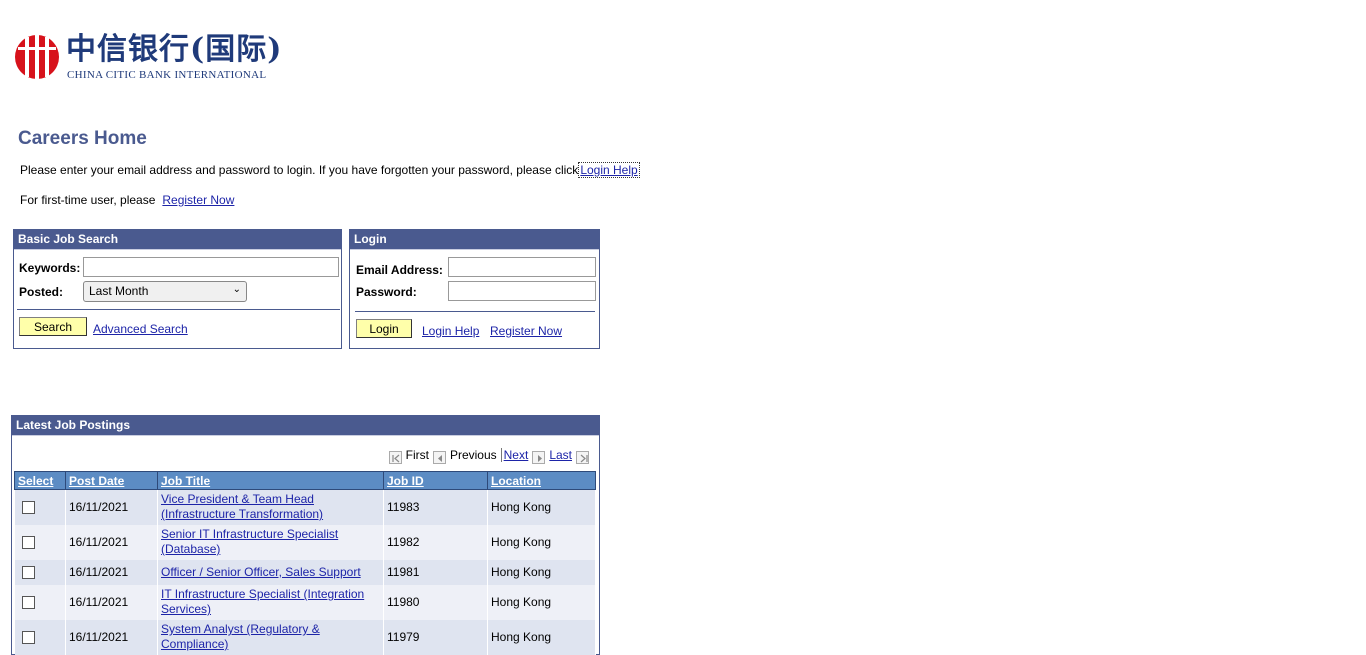 The height and width of the screenshot is (655, 1366). What do you see at coordinates (435, 602) in the screenshot?
I see `job-id-cell: 11980` at bounding box center [435, 602].